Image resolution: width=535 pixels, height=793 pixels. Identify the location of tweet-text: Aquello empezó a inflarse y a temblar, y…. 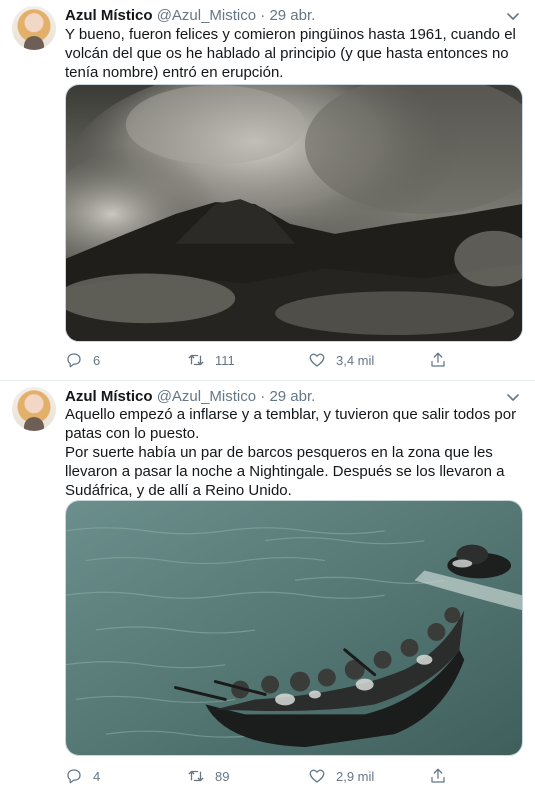
(294, 452).